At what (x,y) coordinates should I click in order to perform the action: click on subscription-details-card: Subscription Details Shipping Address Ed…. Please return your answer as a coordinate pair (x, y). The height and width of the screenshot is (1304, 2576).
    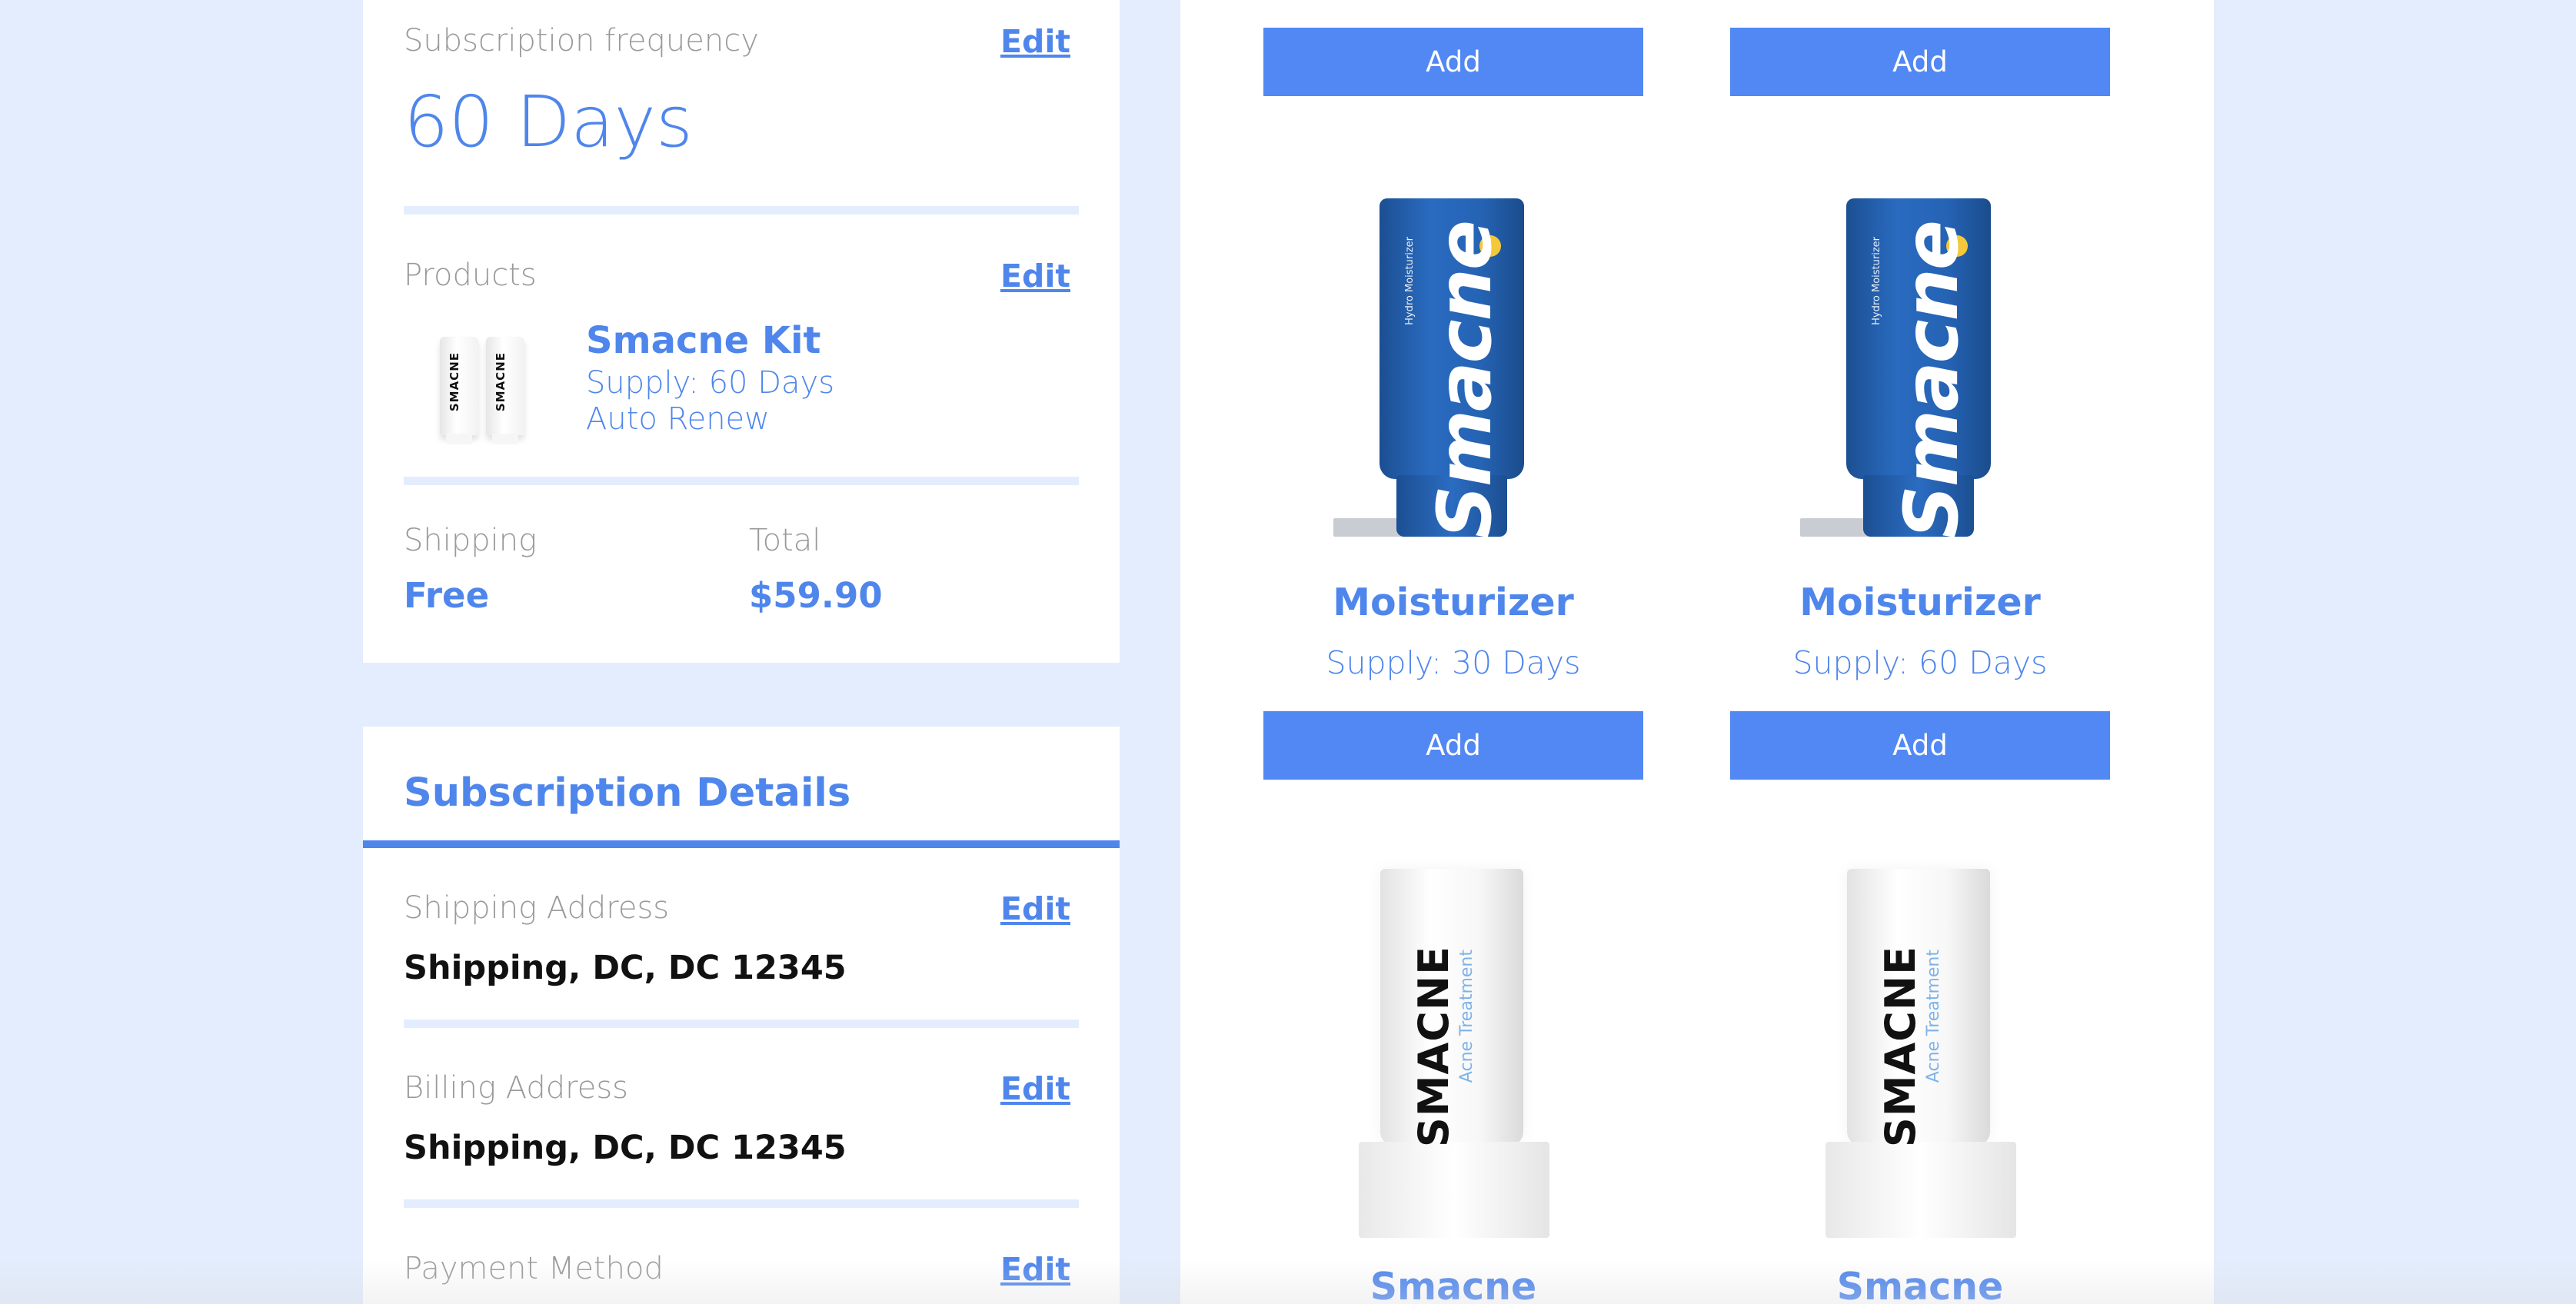
    Looking at the image, I should click on (741, 1015).